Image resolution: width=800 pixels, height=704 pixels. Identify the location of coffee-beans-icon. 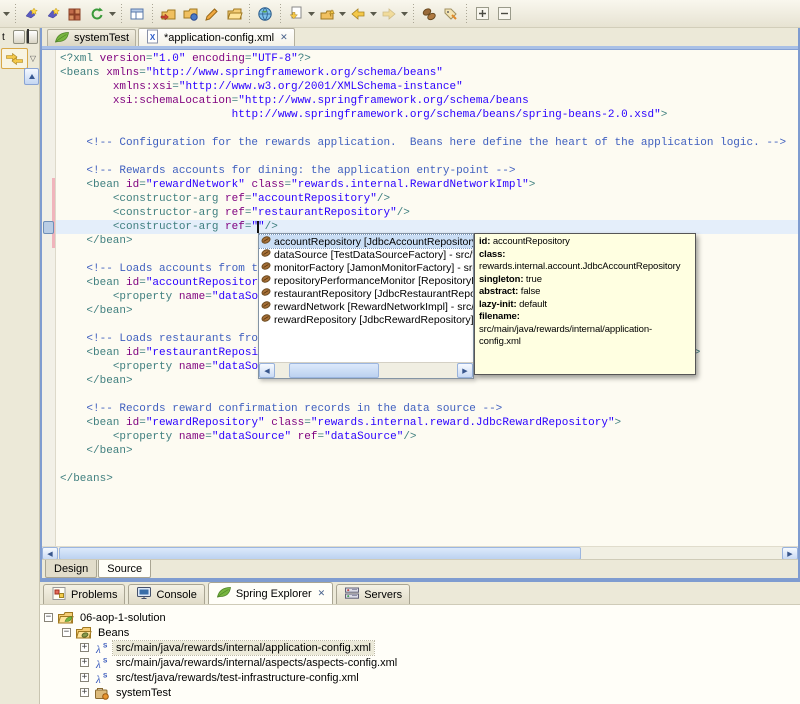
(429, 14).